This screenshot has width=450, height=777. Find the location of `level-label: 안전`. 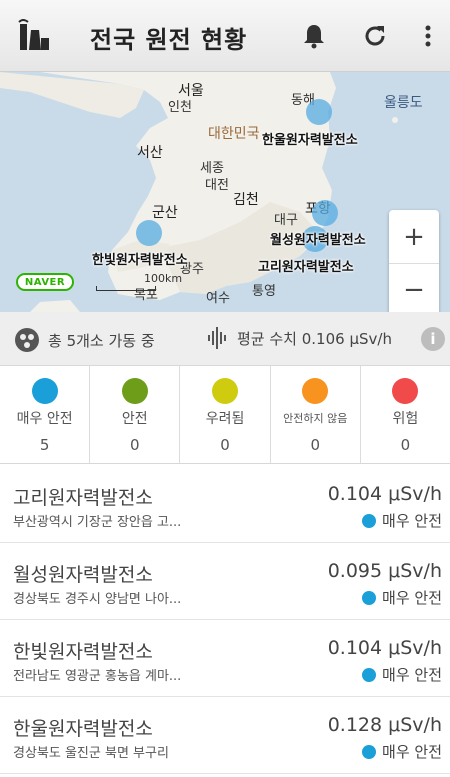

level-label: 안전 is located at coordinates (134, 419).